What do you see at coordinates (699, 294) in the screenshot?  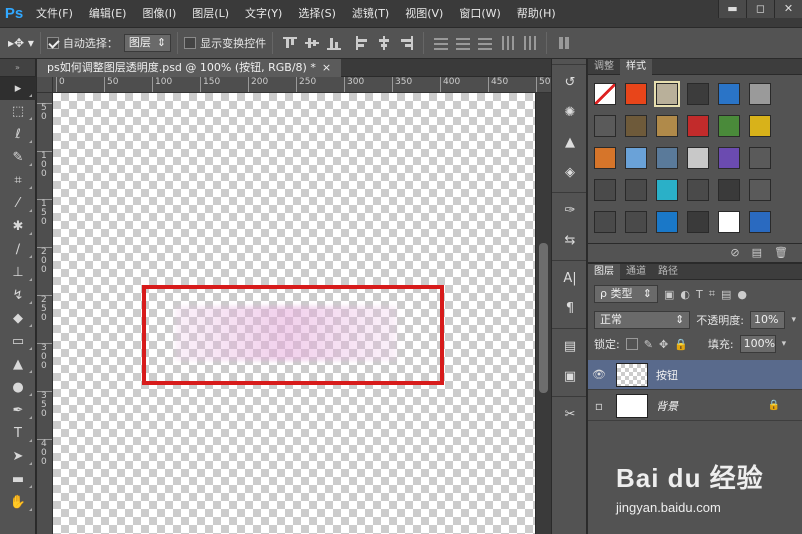 I see `filter-type-icon: T` at bounding box center [699, 294].